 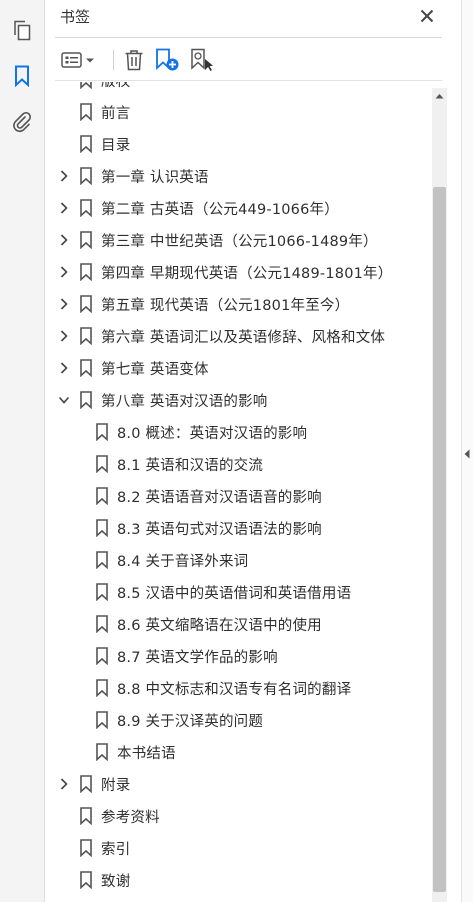 I want to click on bookmark-from-selection-icon, so click(x=202, y=59).